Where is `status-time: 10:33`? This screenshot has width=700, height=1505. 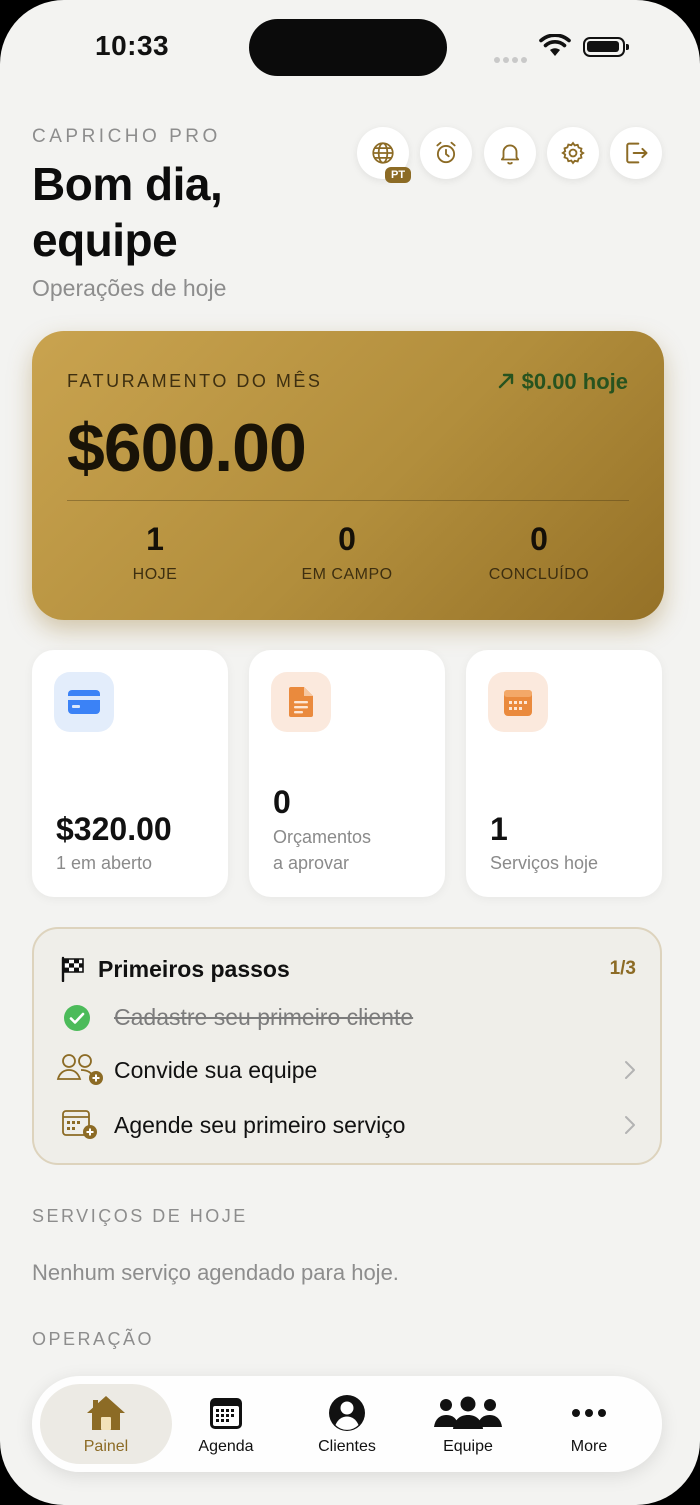 status-time: 10:33 is located at coordinates (132, 45).